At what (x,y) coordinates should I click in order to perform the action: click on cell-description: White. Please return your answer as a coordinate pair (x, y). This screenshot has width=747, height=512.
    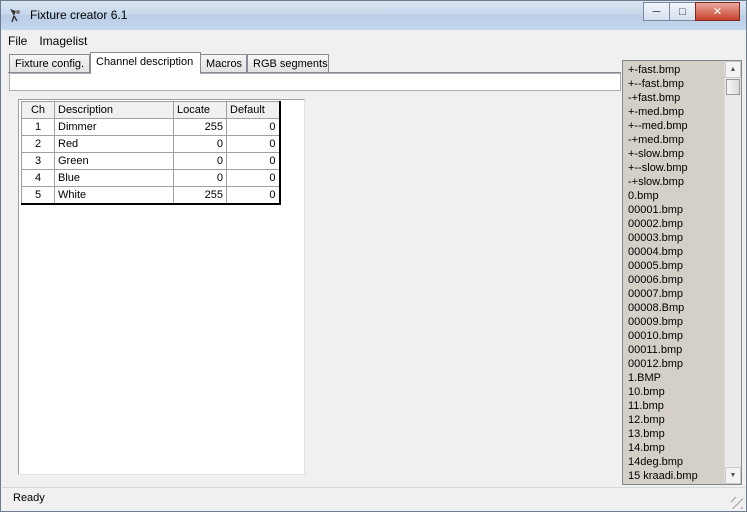
    Looking at the image, I should click on (114, 195).